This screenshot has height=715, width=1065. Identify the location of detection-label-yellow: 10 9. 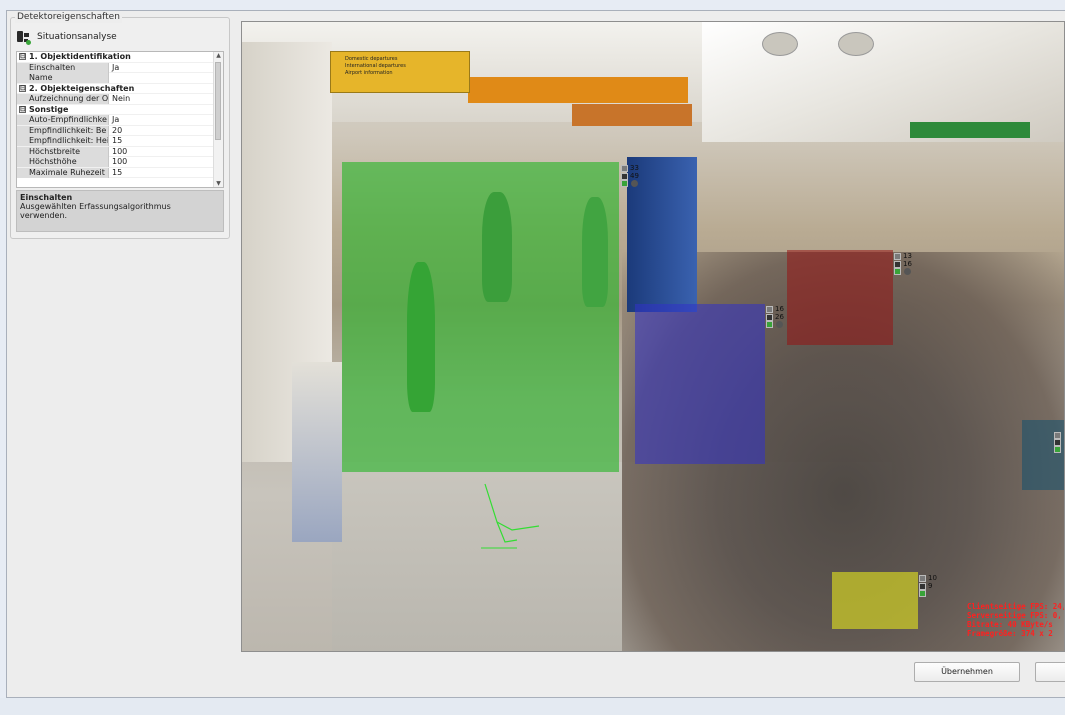
(928, 585).